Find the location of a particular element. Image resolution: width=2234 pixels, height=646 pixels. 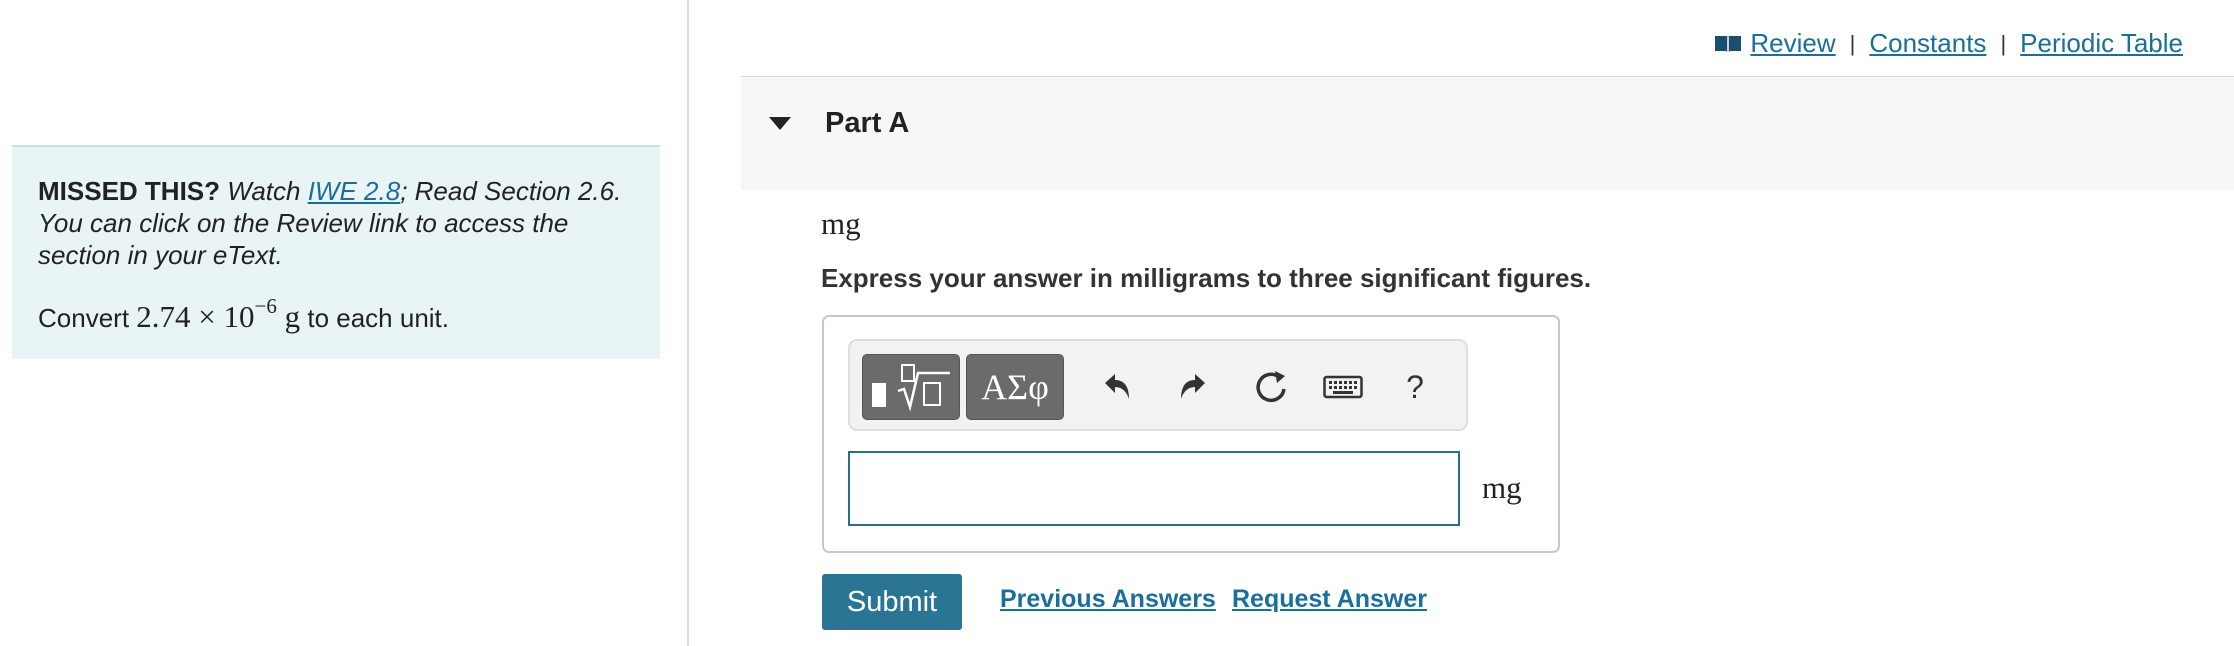

help-button: ? is located at coordinates (1415, 387).